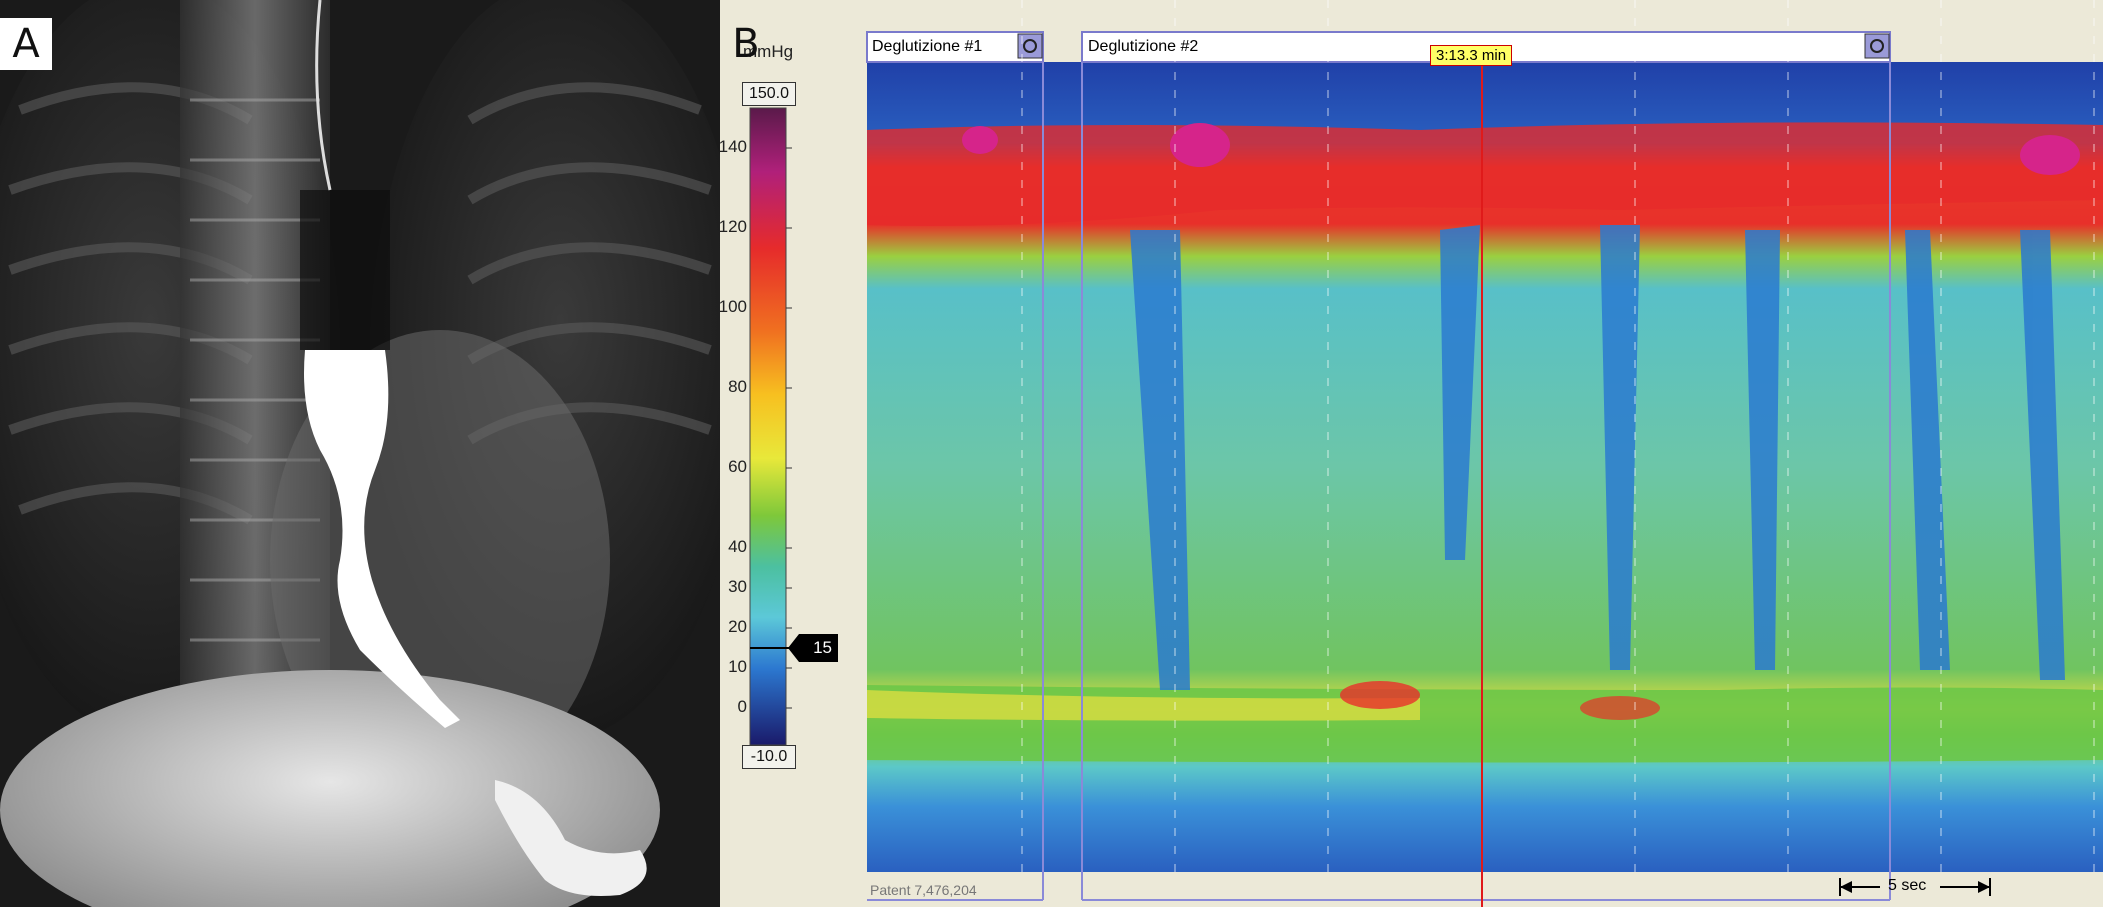 The width and height of the screenshot is (2103, 907). I want to click on tick-20: 20, so click(737, 626).